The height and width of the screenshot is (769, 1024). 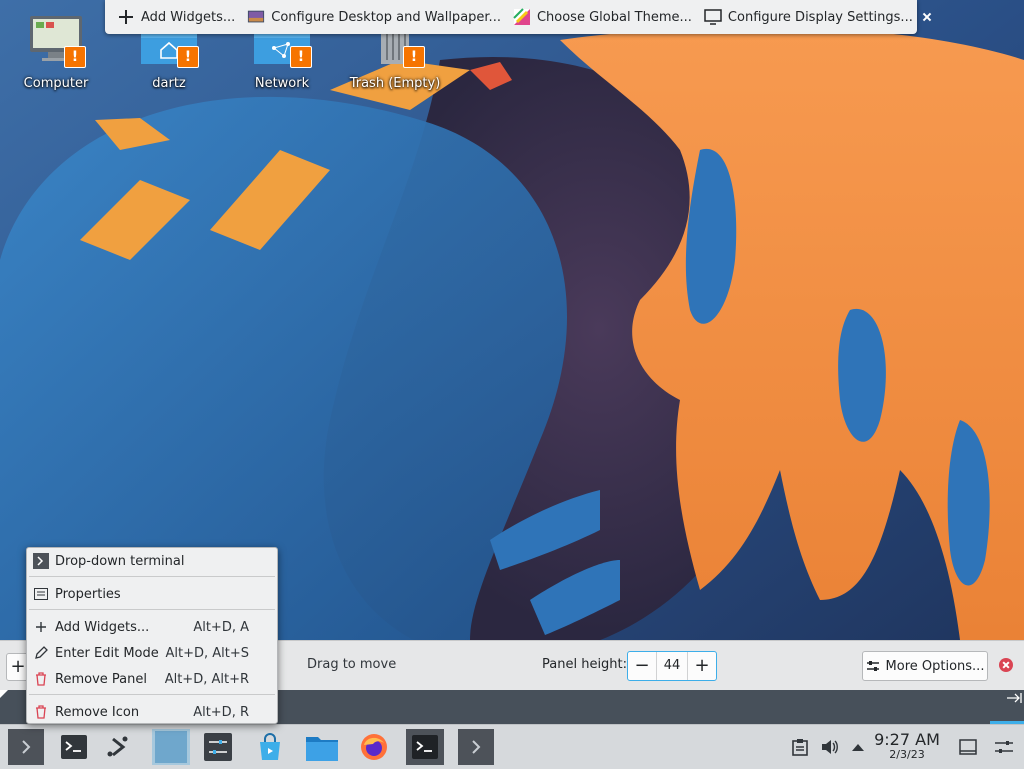 I want to click on properties-icon, so click(x=41, y=594).